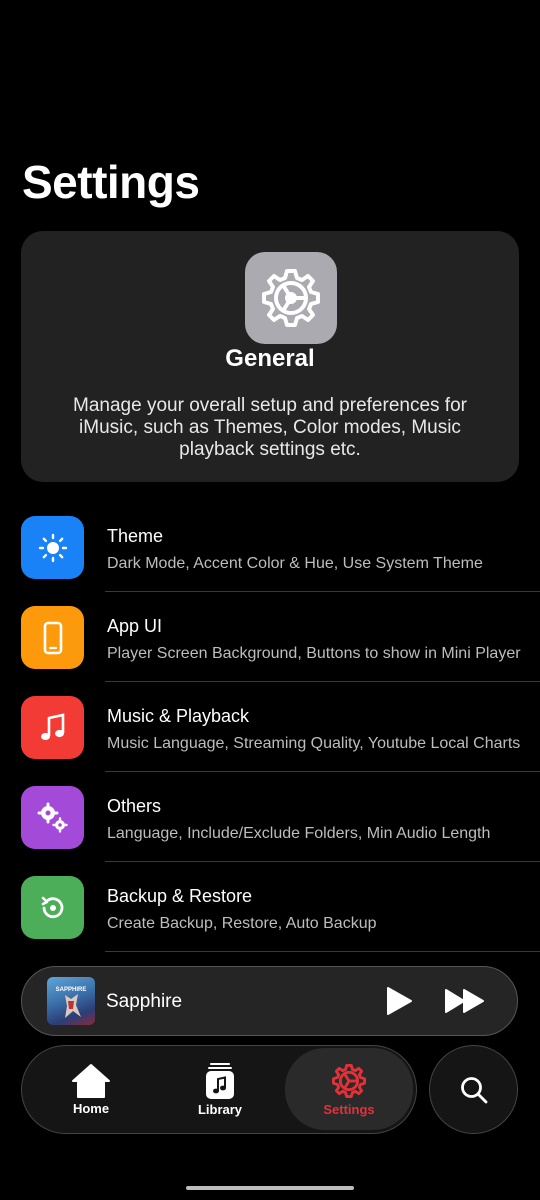  Describe the element at coordinates (135, 626) in the screenshot. I see `setting-title: App UI` at that location.